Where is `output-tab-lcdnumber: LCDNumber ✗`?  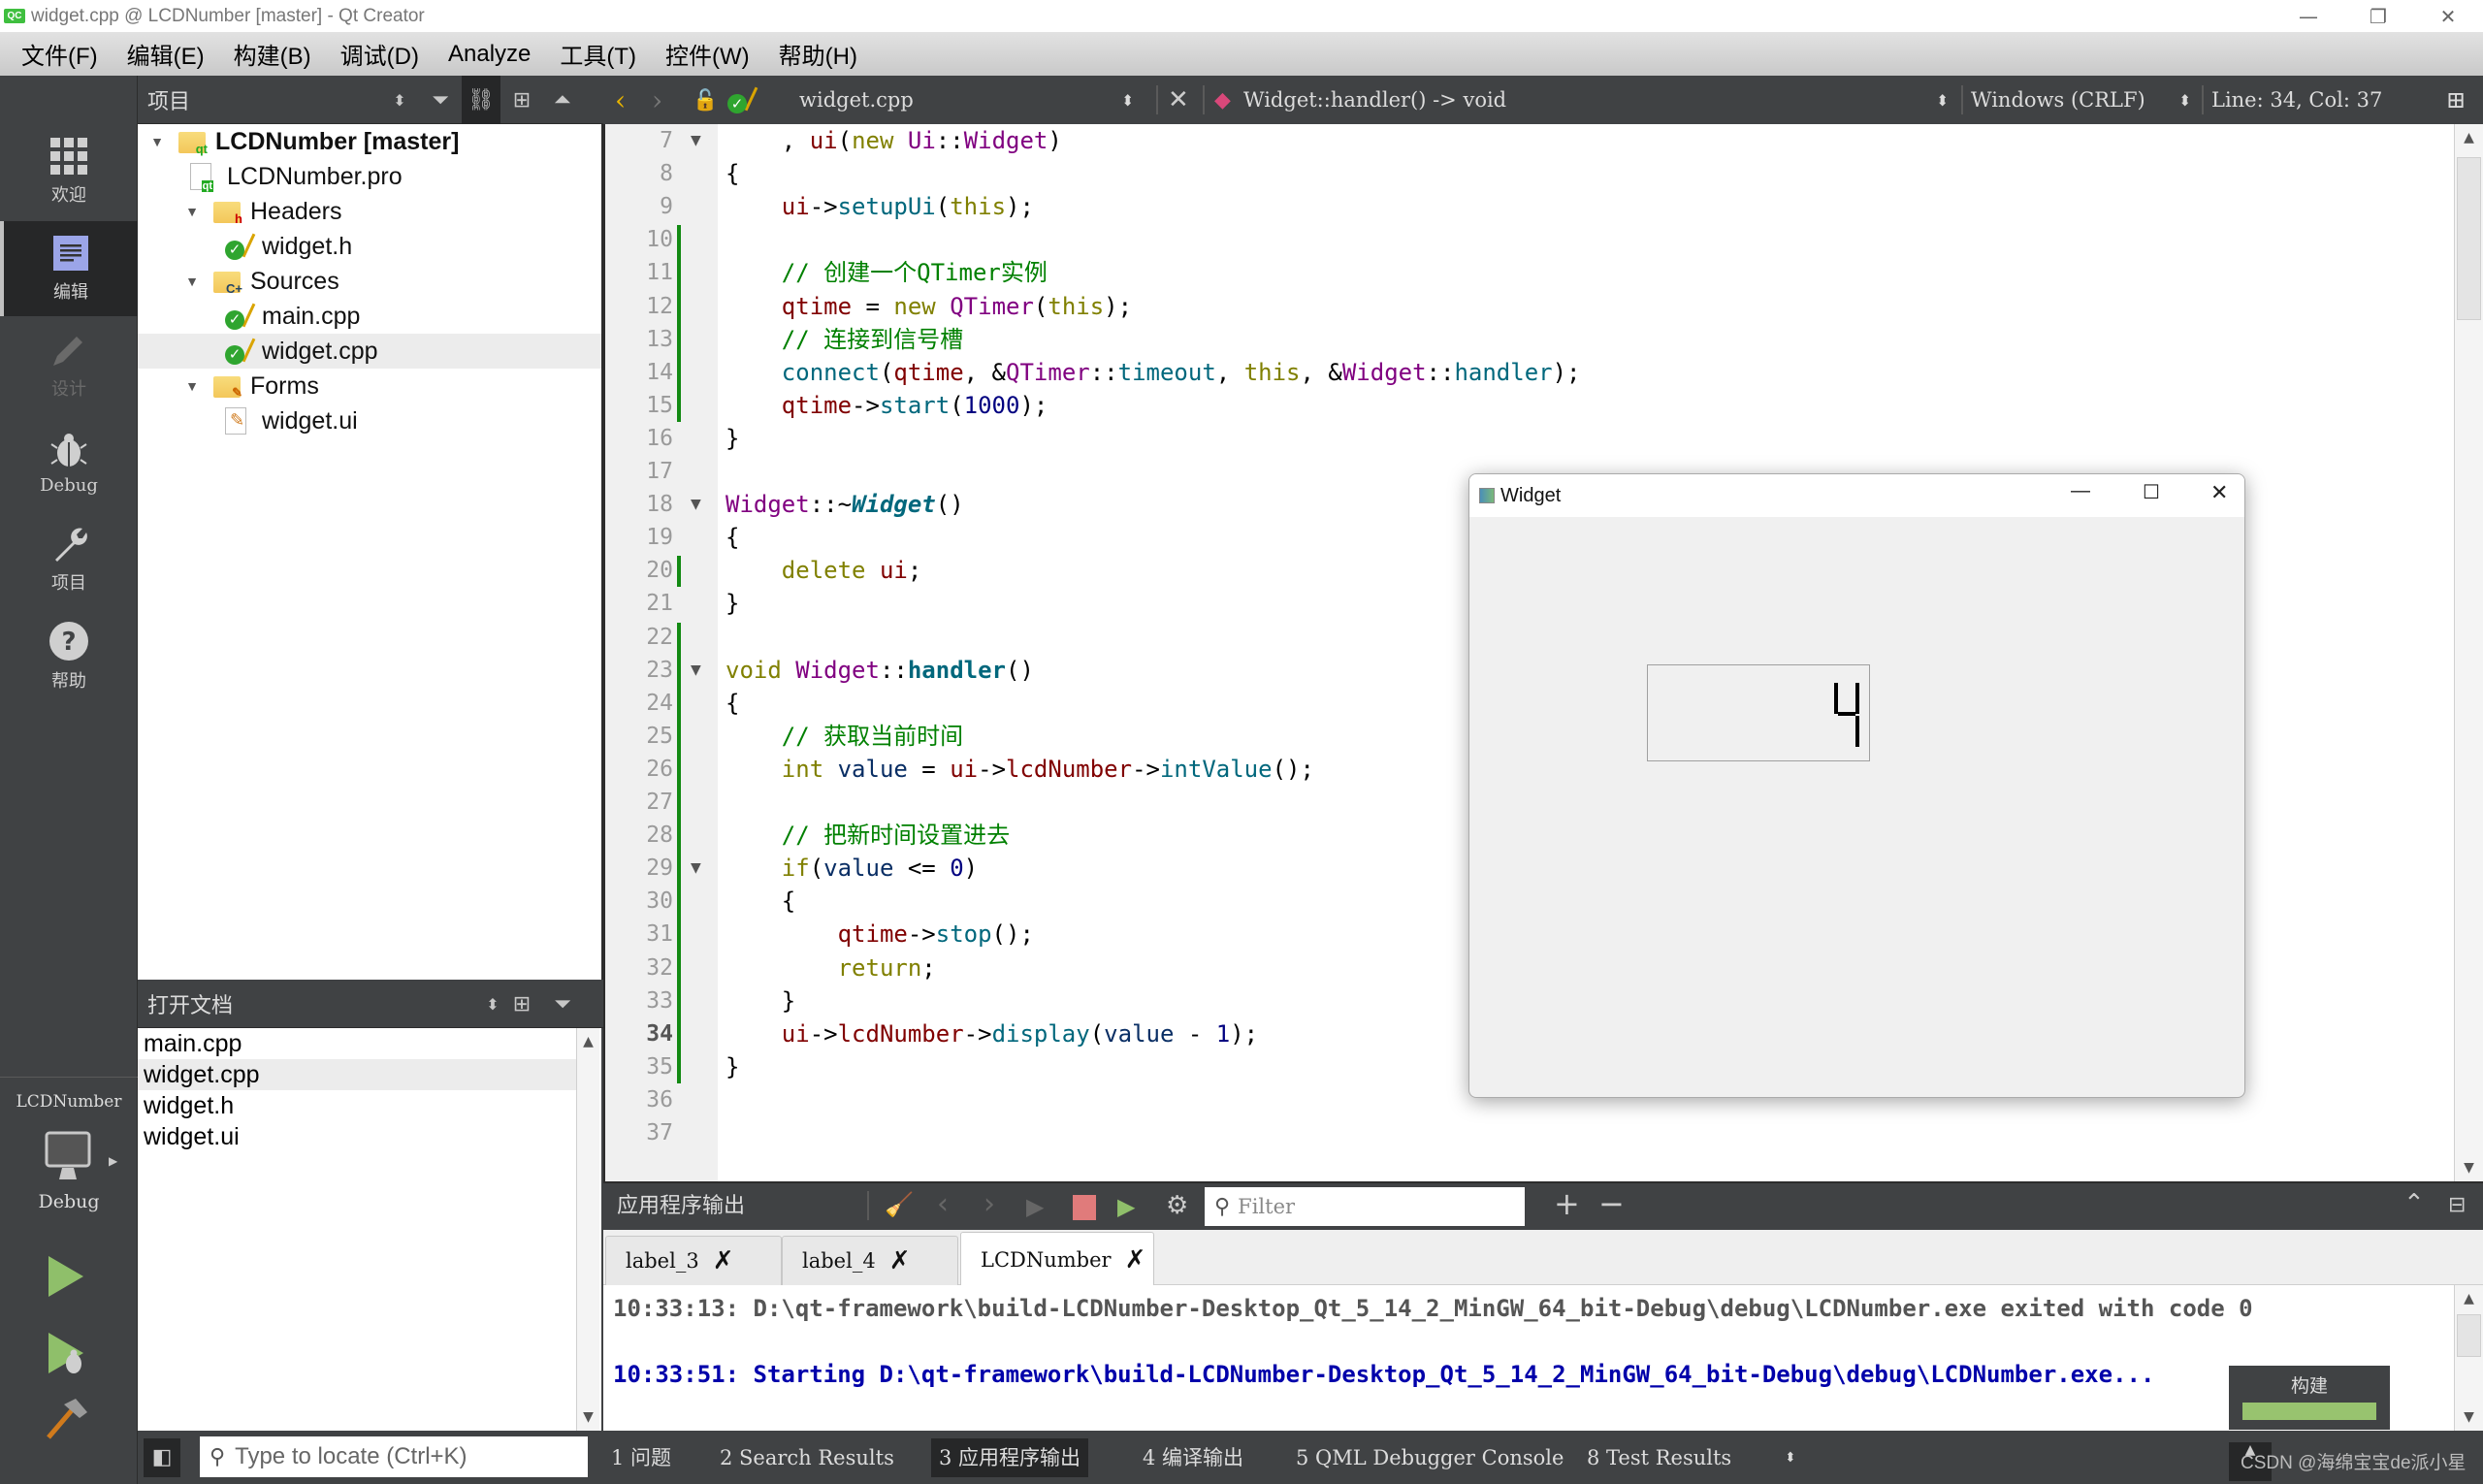 output-tab-lcdnumber: LCDNumber ✗ is located at coordinates (1057, 1259).